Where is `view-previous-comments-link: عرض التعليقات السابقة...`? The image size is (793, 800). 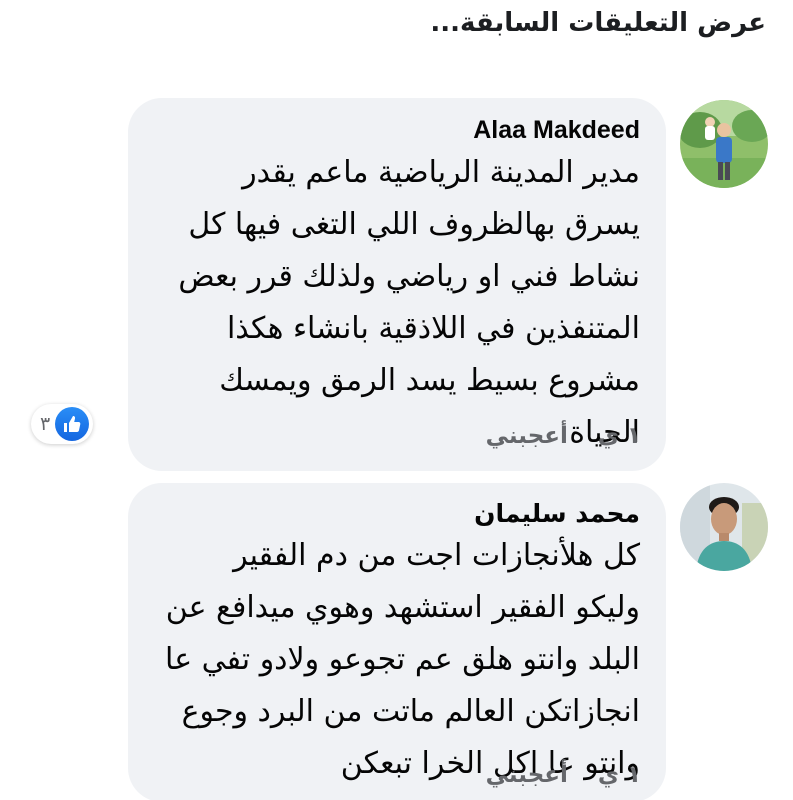
view-previous-comments-link: عرض التعليقات السابقة... is located at coordinates (598, 23).